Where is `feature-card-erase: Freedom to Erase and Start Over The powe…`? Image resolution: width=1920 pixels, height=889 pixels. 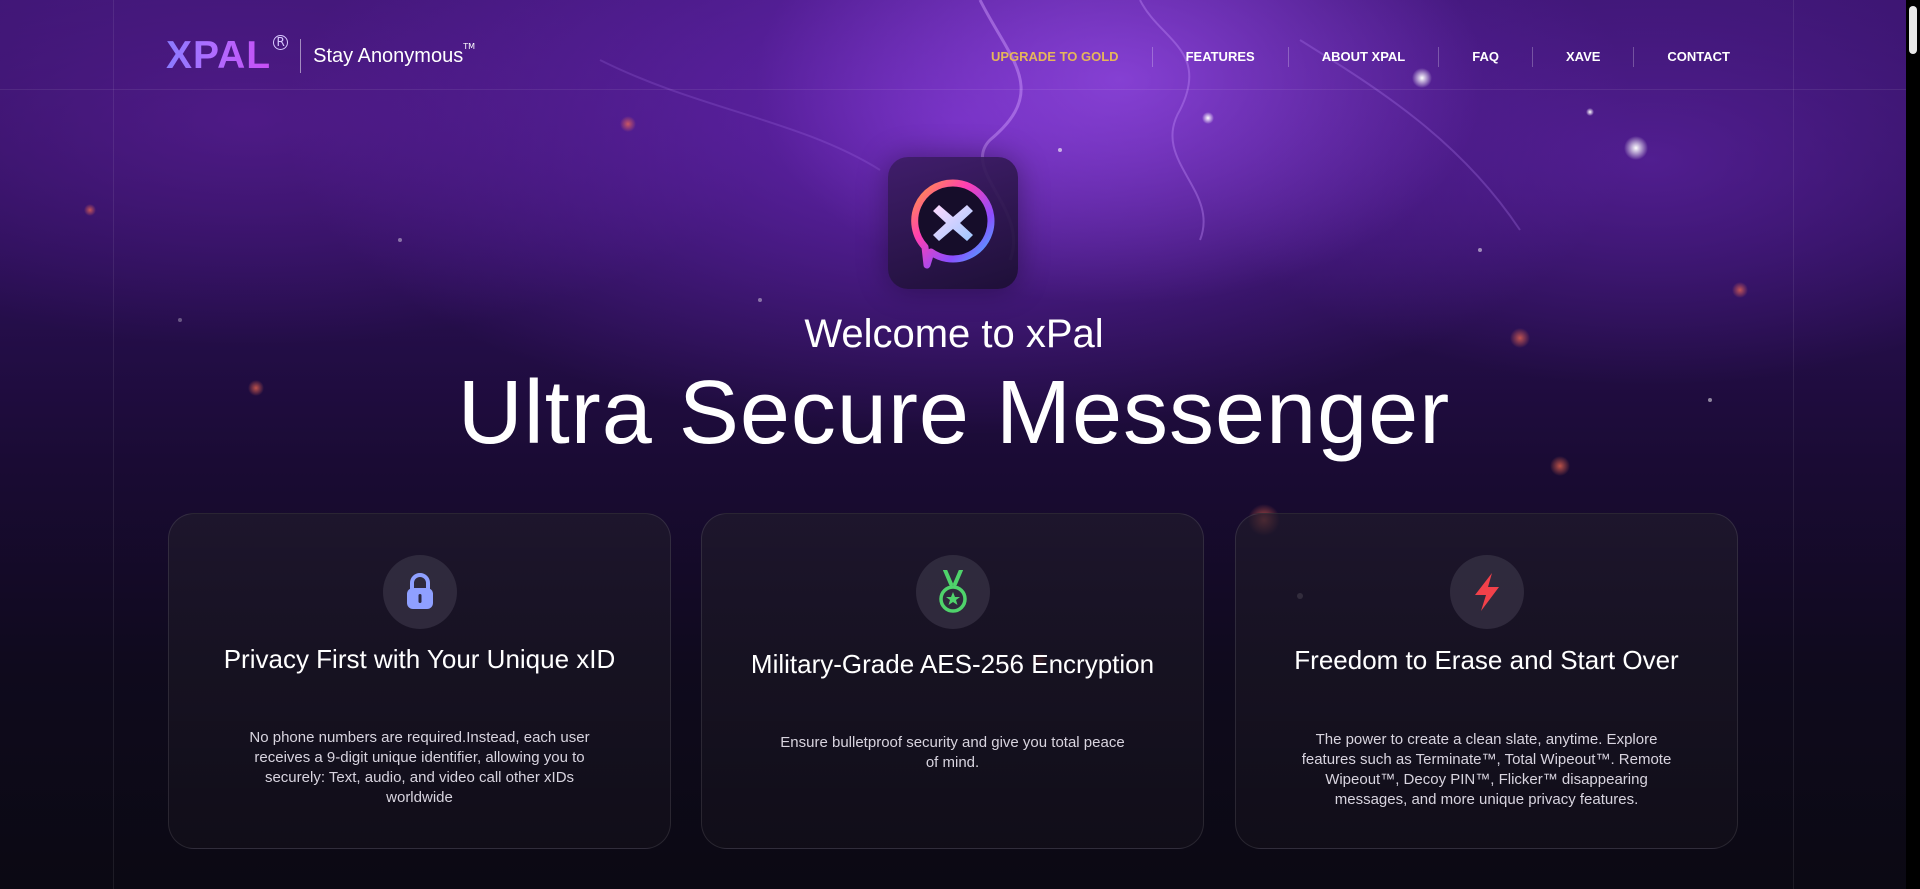 feature-card-erase: Freedom to Erase and Start Over The powe… is located at coordinates (1486, 681).